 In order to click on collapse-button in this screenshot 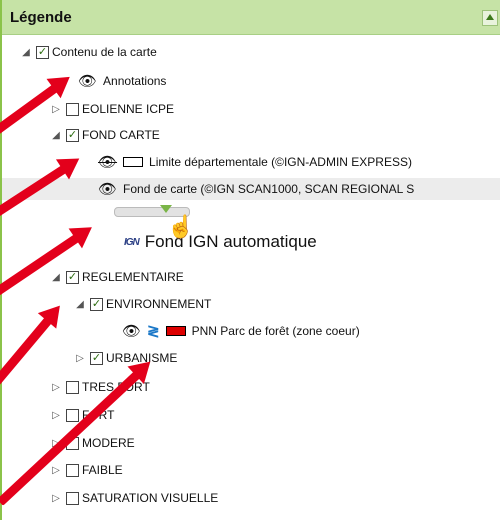, I will do `click(490, 18)`.